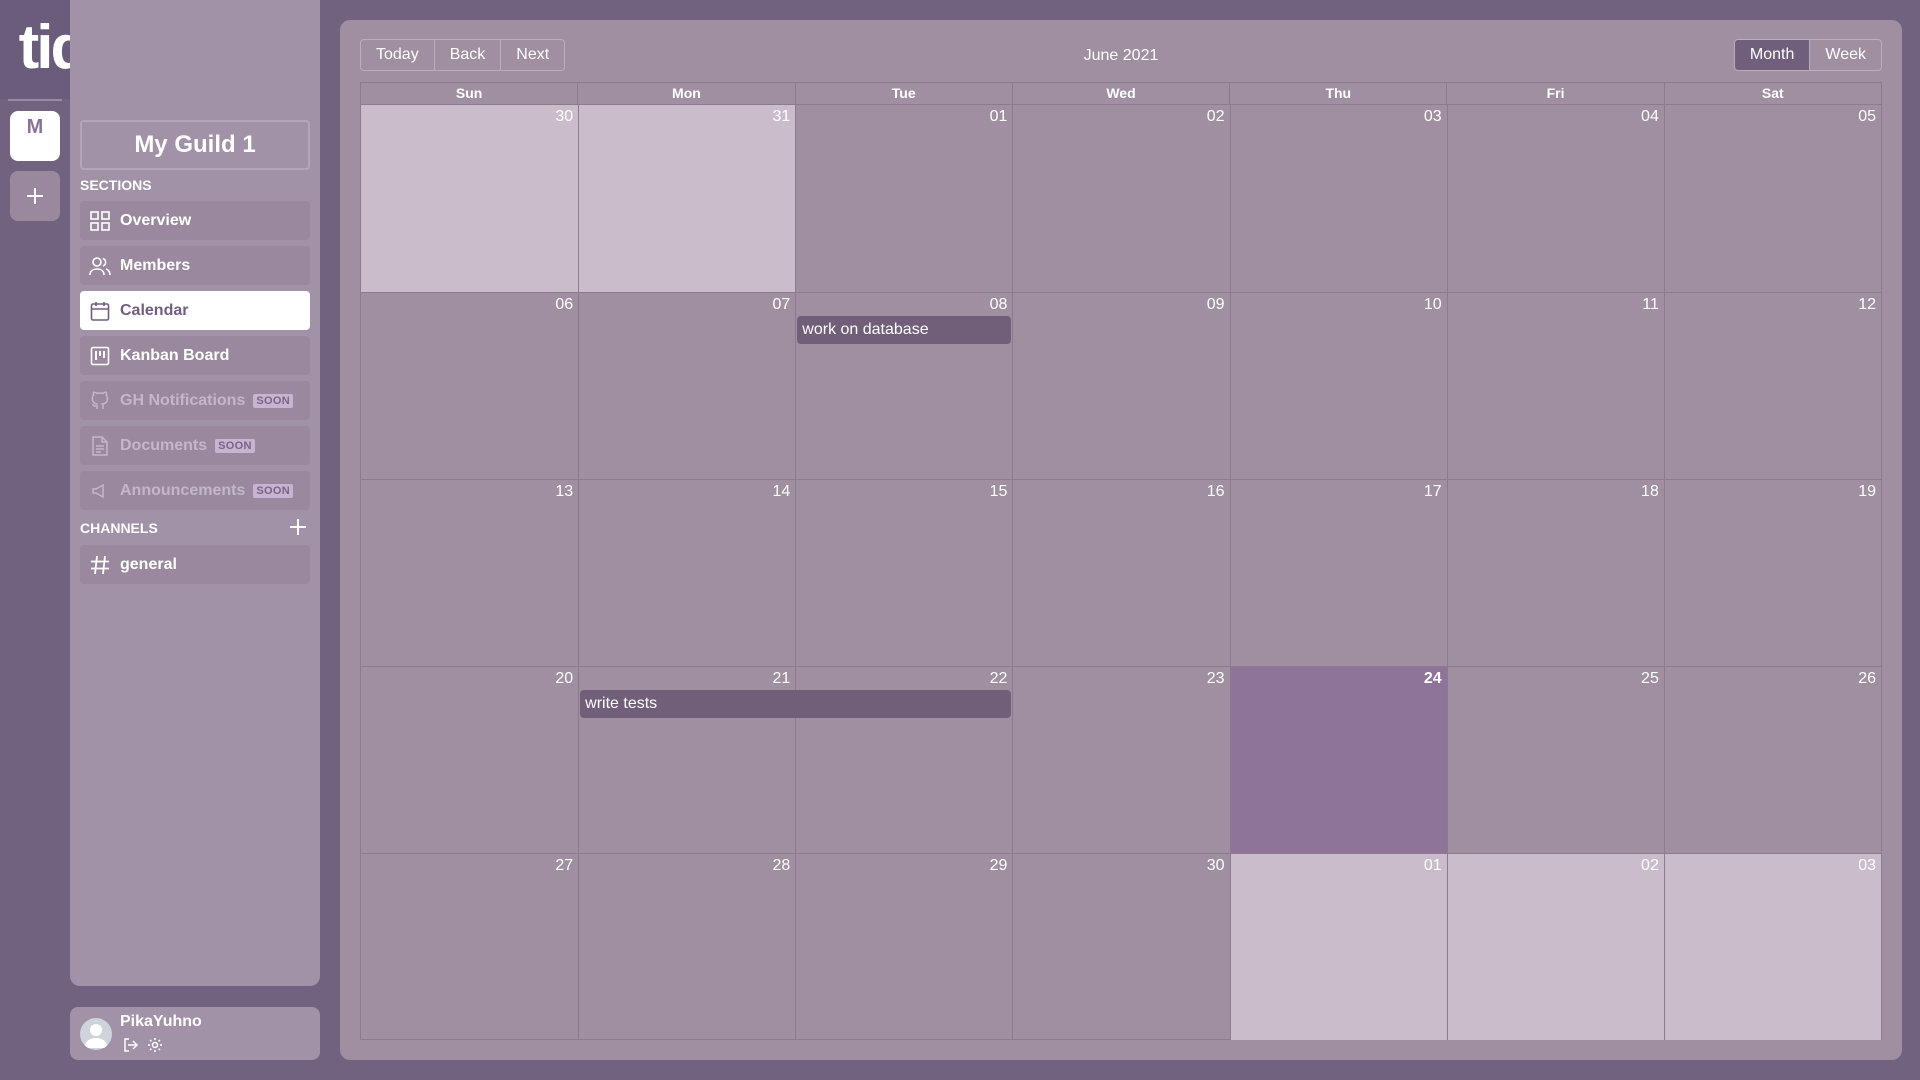 The width and height of the screenshot is (1920, 1080). What do you see at coordinates (1338, 573) in the screenshot?
I see `day-cell: 17` at bounding box center [1338, 573].